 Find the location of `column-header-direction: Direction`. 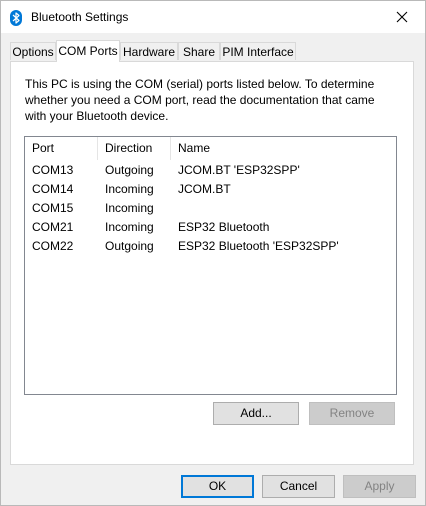

column-header-direction: Direction is located at coordinates (134, 148).